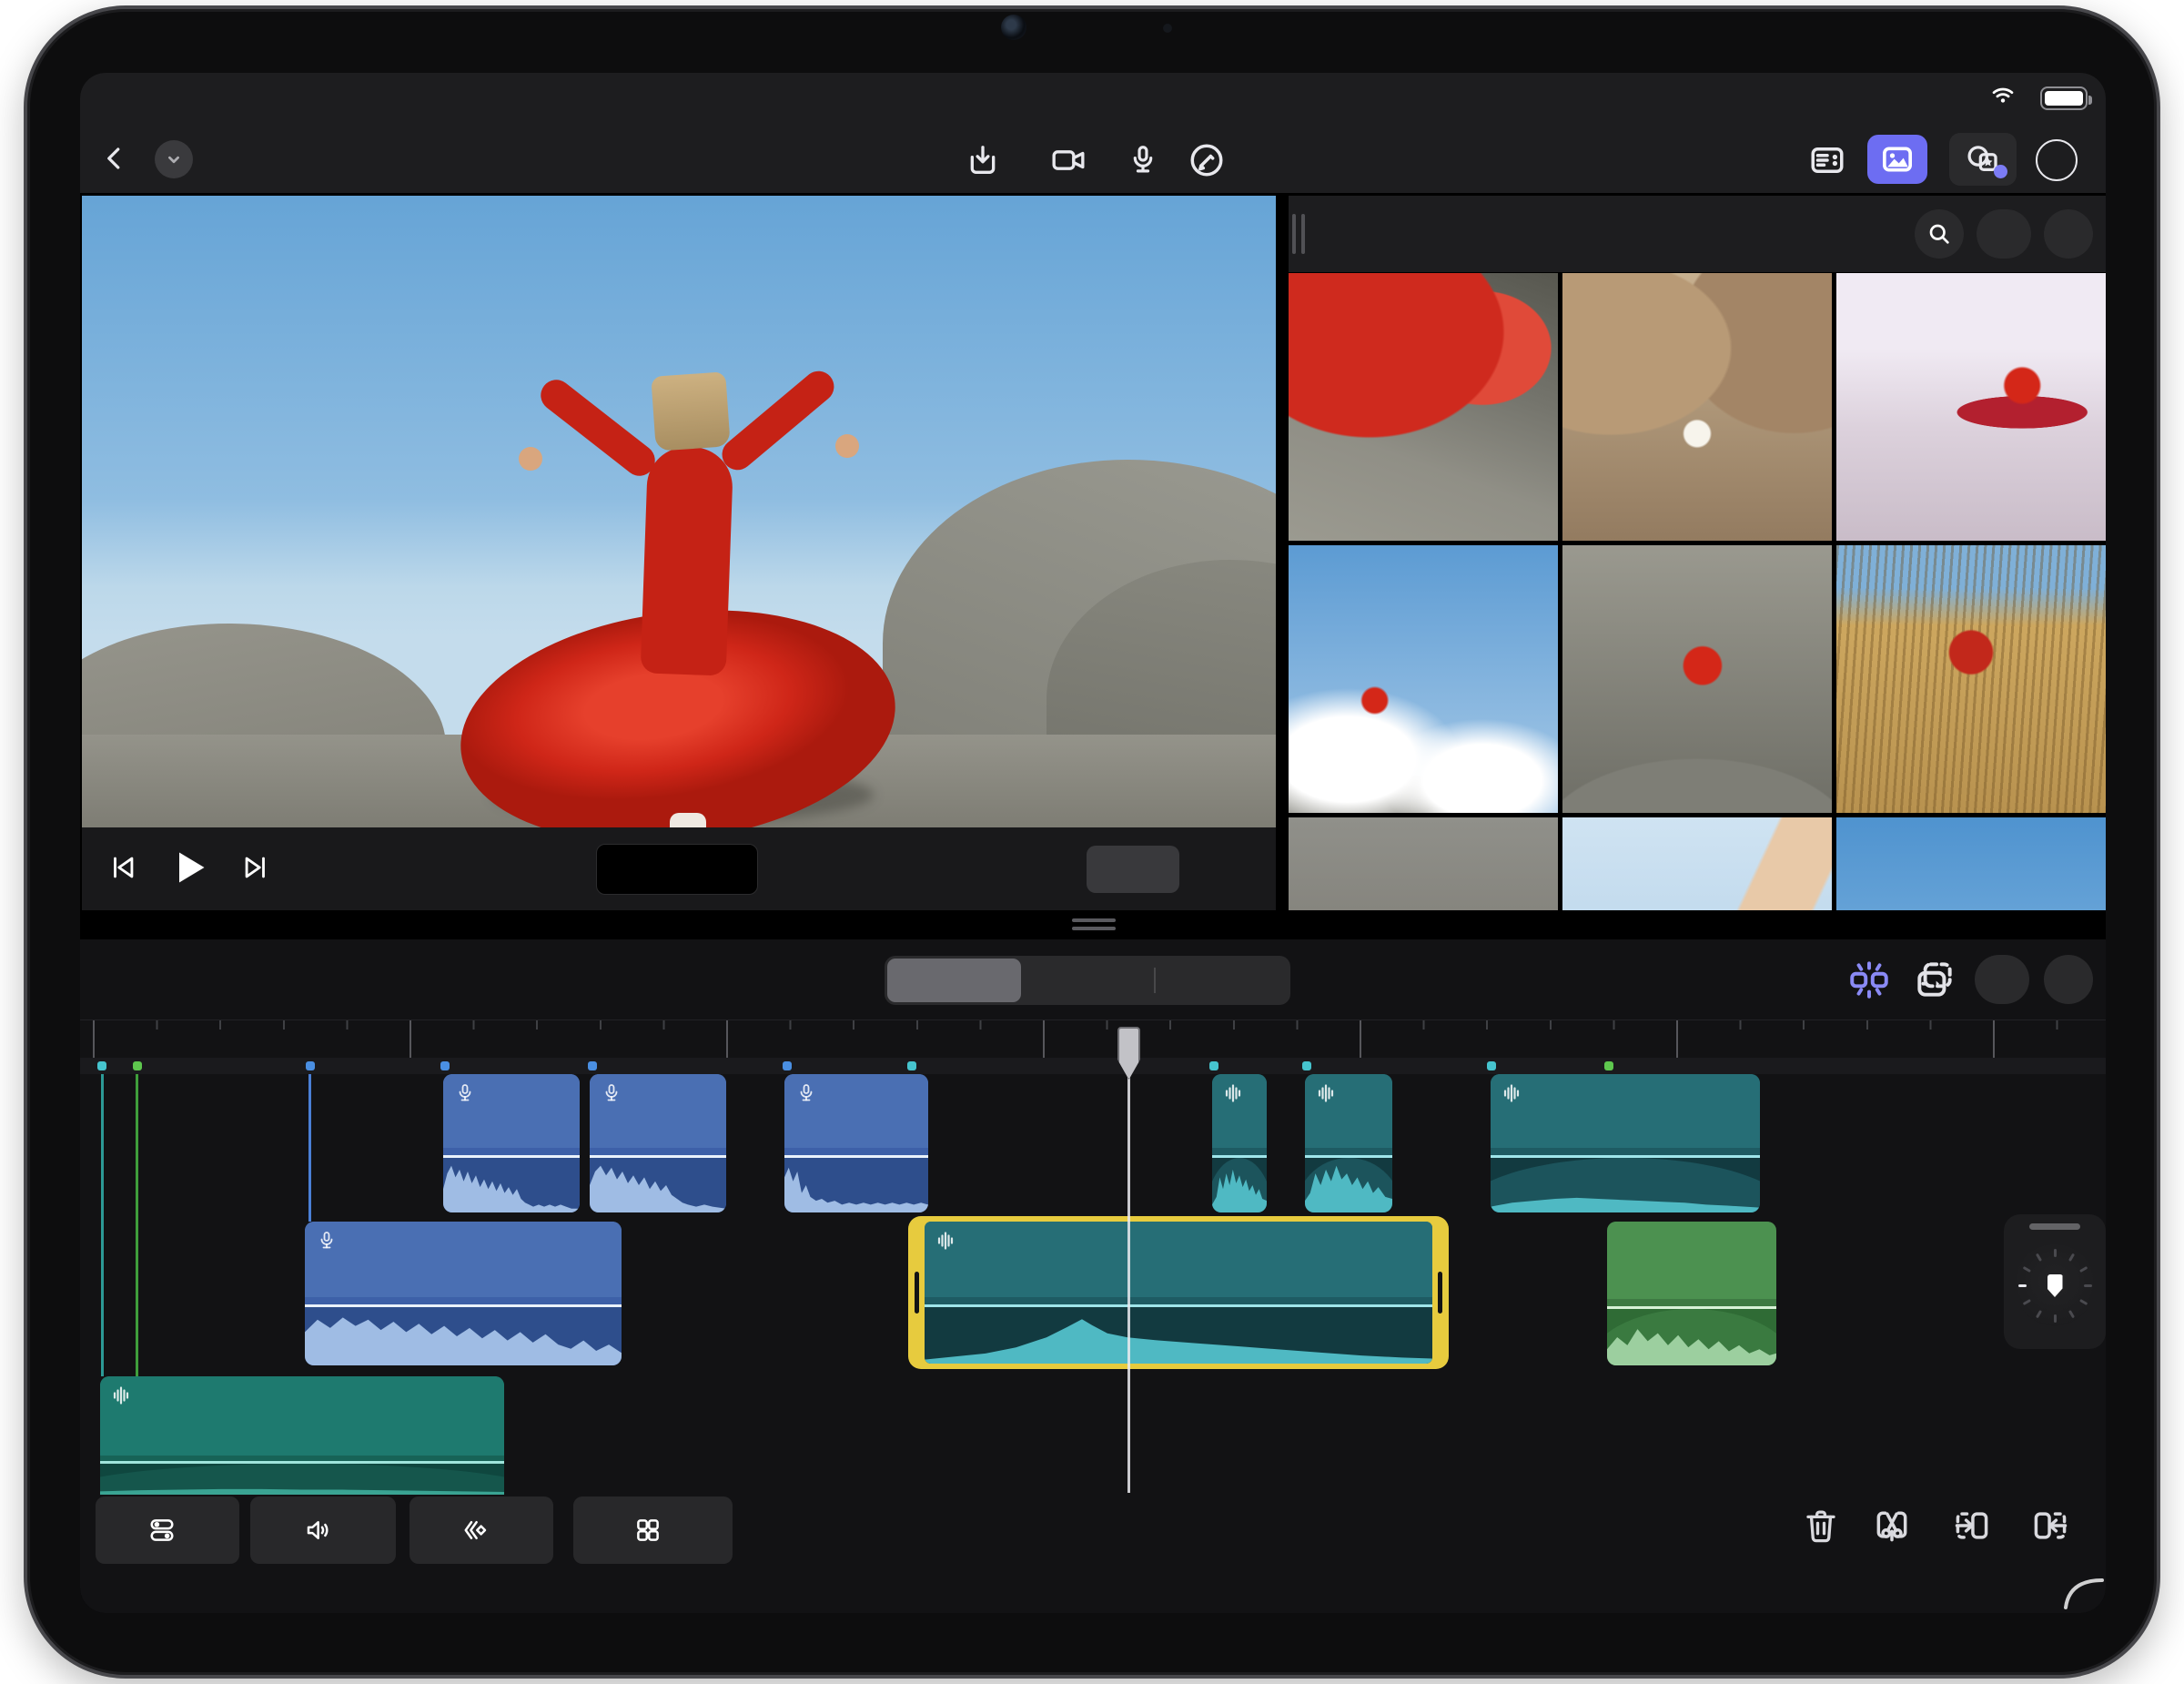 This screenshot has height=1684, width=2184. I want to click on media-search-button, so click(1940, 234).